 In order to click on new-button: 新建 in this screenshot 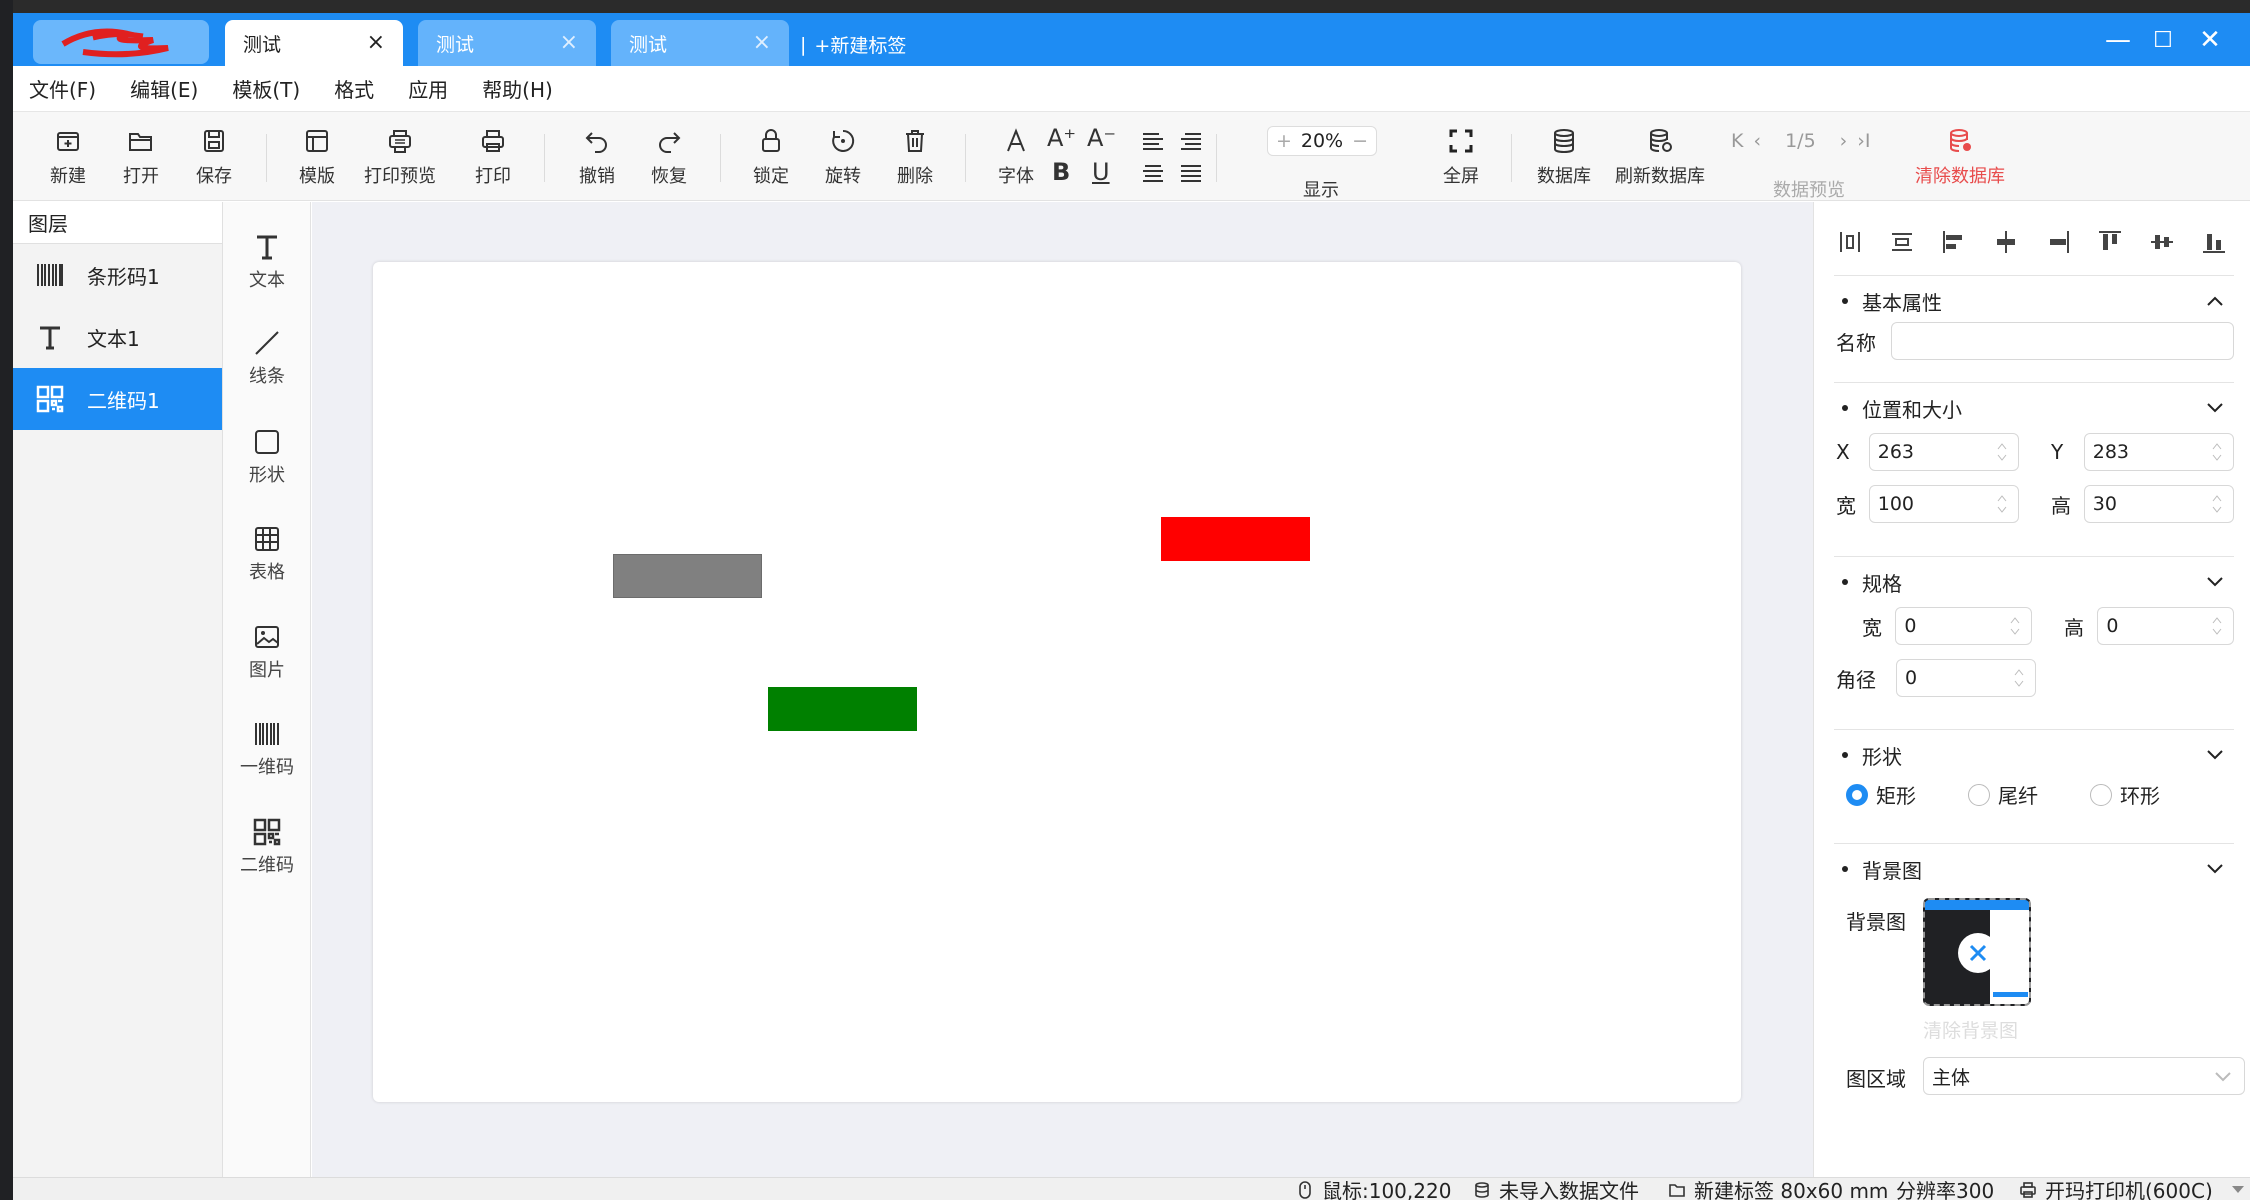, I will do `click(68, 157)`.